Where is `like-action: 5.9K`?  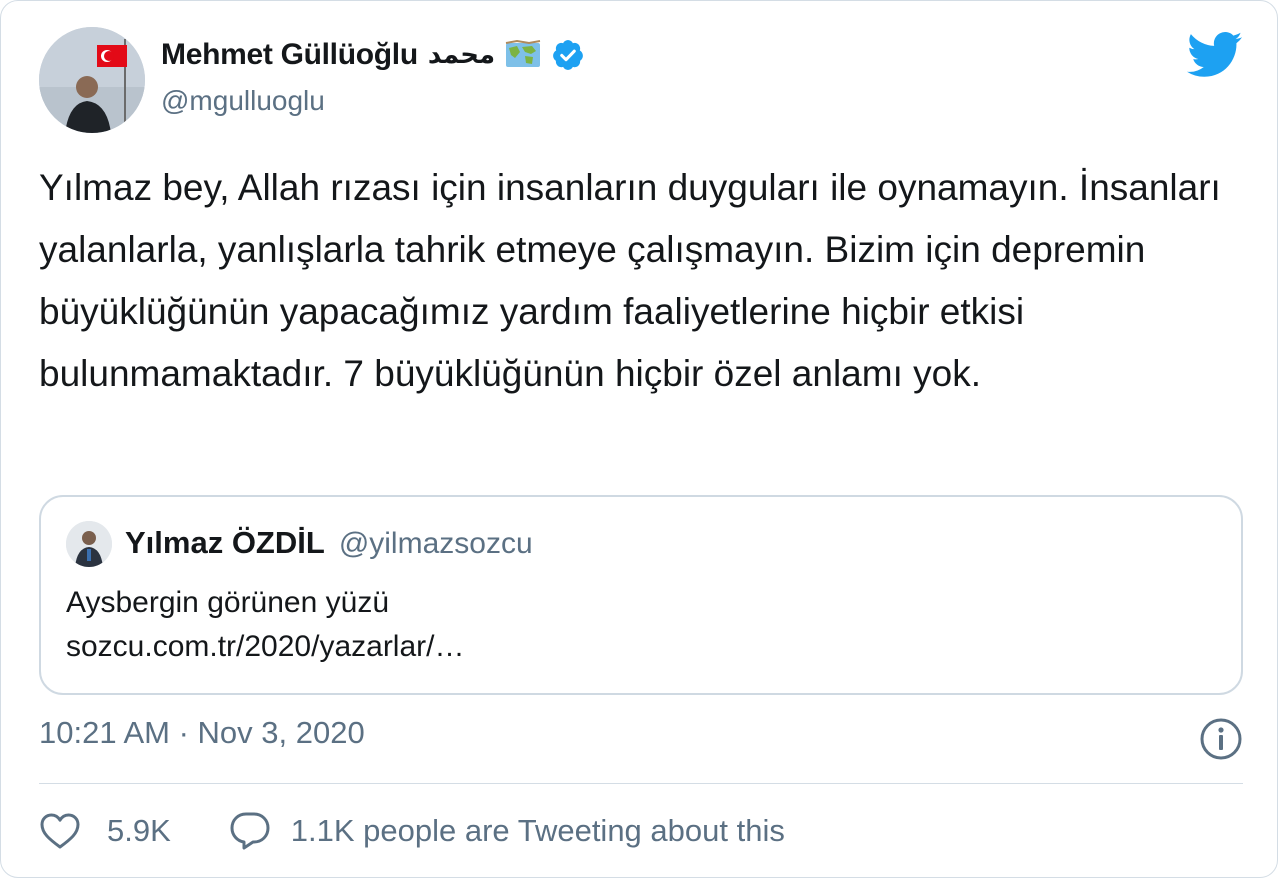
like-action: 5.9K is located at coordinates (134, 831).